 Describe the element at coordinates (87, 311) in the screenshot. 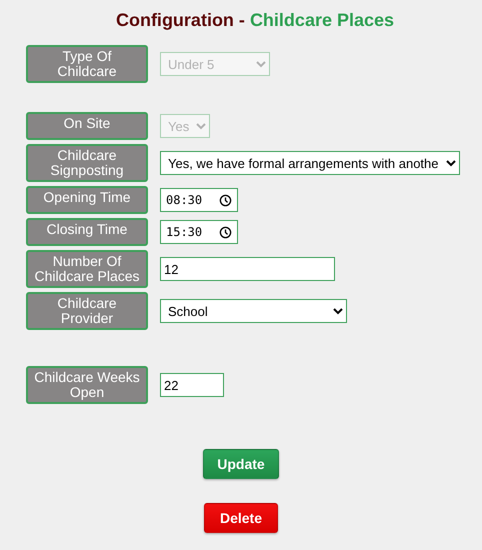

I see `field-label: Childcare Provider` at that location.